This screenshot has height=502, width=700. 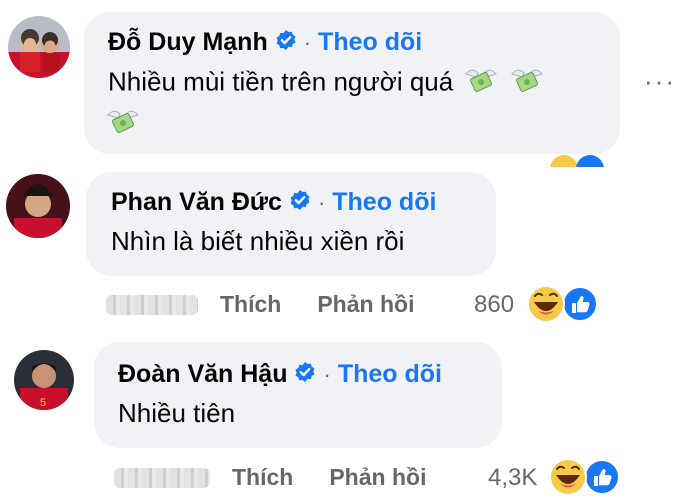 What do you see at coordinates (512, 478) in the screenshot?
I see `reaction-count: 4,3K` at bounding box center [512, 478].